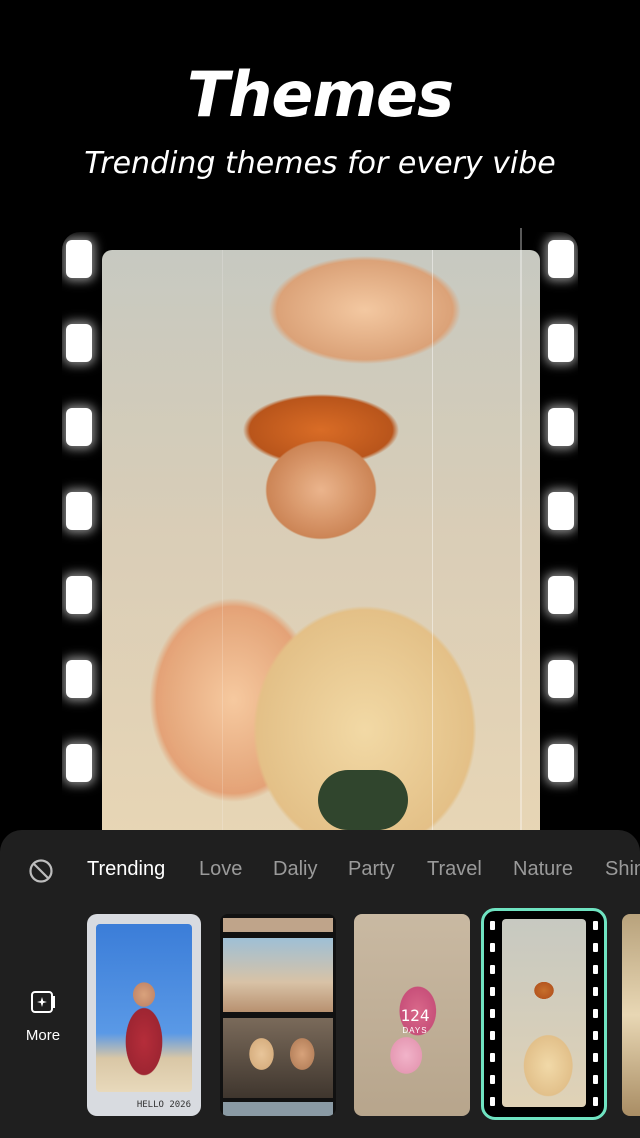 The image size is (640, 1138). Describe the element at coordinates (43, 1020) in the screenshot. I see `more-button: More` at that location.